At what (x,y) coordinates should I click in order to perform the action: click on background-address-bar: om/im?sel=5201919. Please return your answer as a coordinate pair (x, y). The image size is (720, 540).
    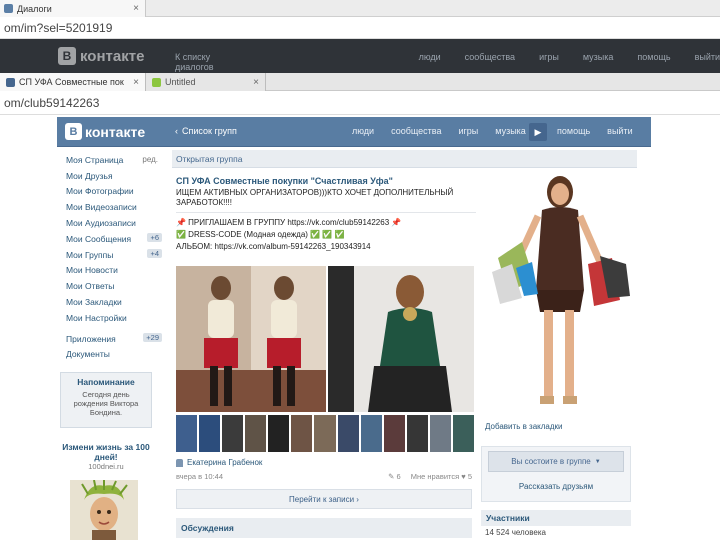
    Looking at the image, I should click on (360, 28).